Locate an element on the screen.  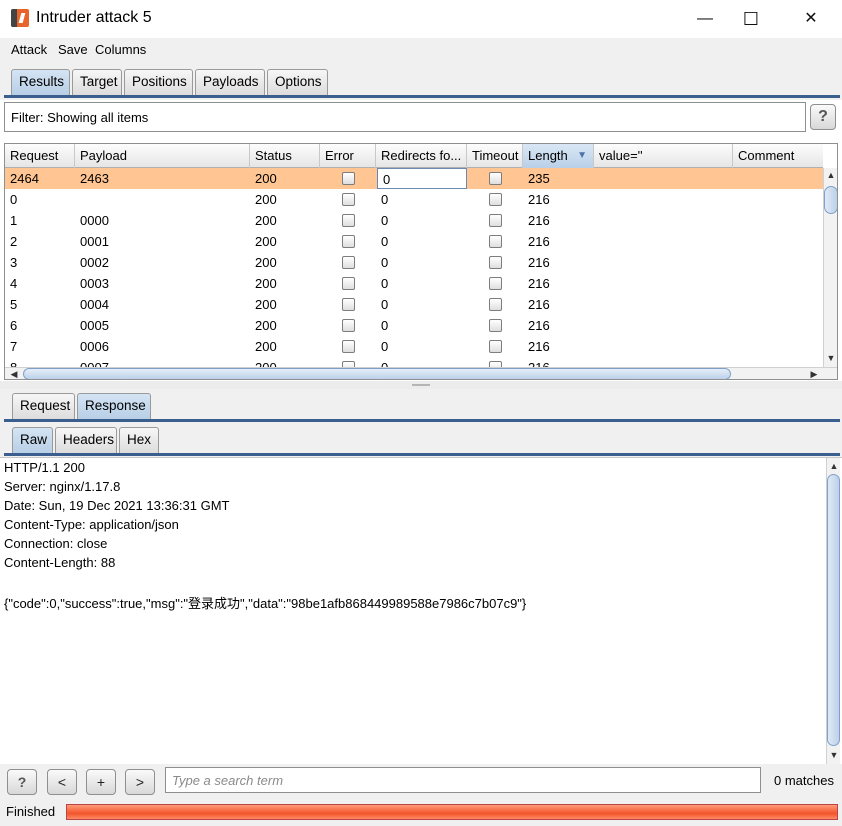
table-row: 7 0006 200 0 216 is located at coordinates (414, 346).